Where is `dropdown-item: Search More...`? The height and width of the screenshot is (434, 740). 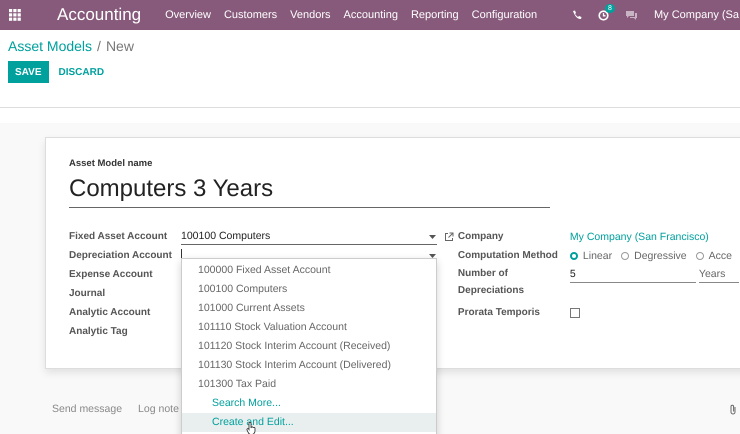 dropdown-item: Search More... is located at coordinates (309, 403).